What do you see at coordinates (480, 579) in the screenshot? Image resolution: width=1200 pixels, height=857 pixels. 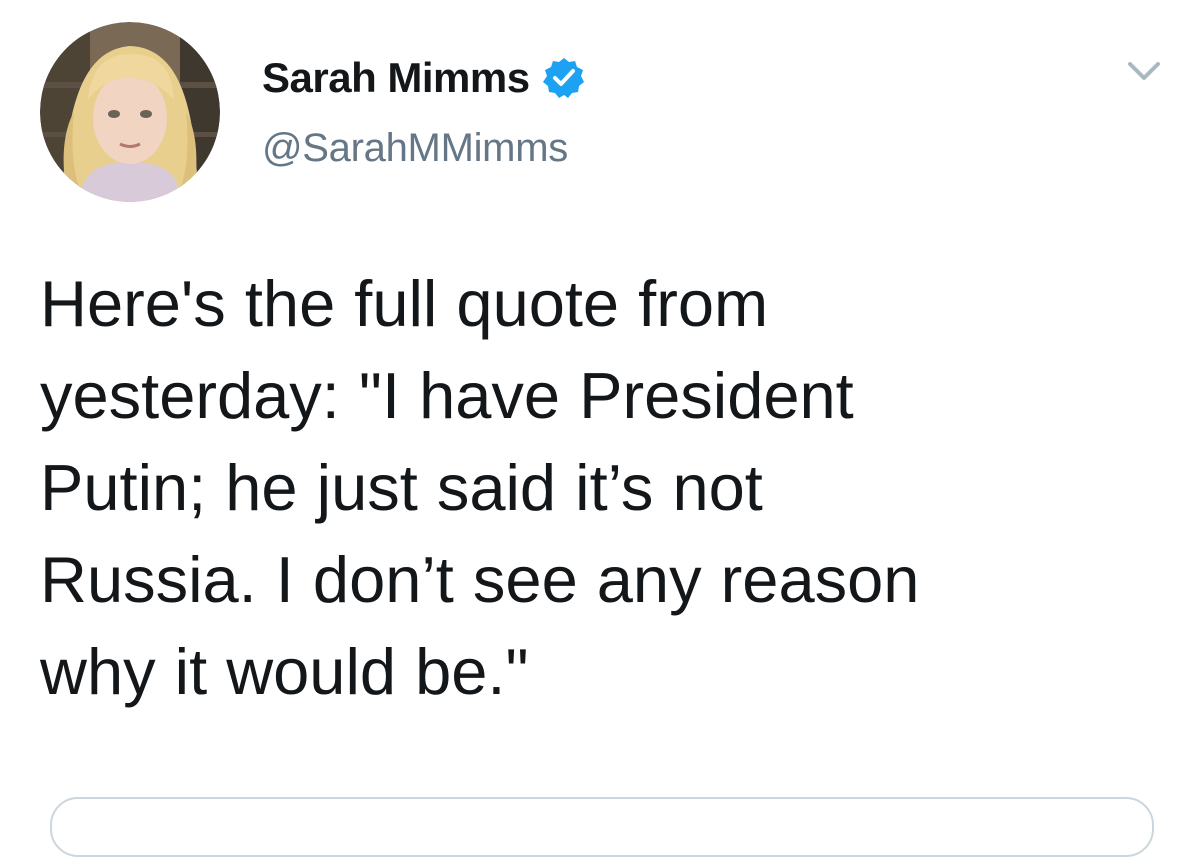 I see `tweet-text-line: Russia. I don’t see any reason` at bounding box center [480, 579].